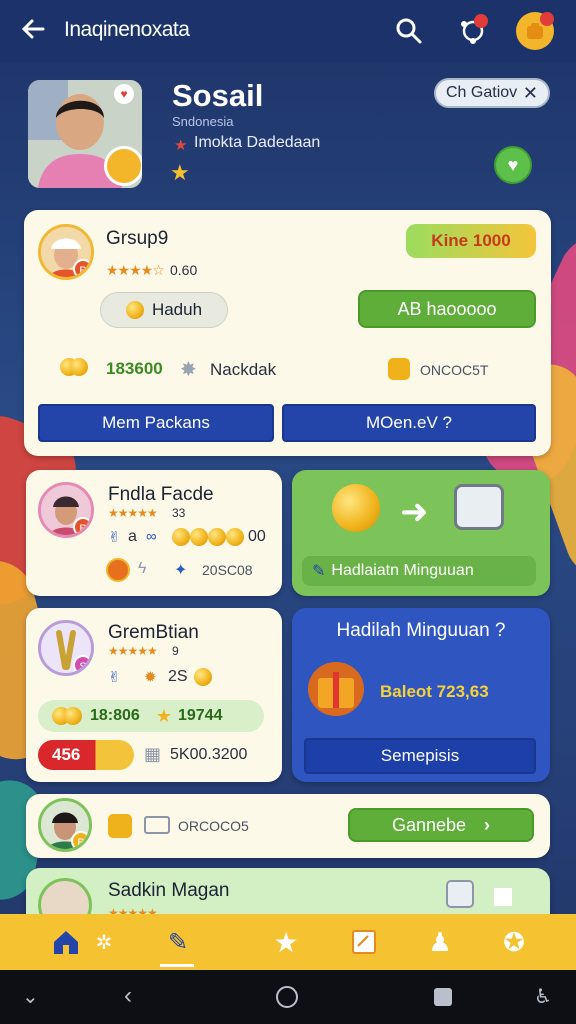 The height and width of the screenshot is (1024, 576). What do you see at coordinates (184, 270) in the screenshot?
I see `rating-value: 0.60` at bounding box center [184, 270].